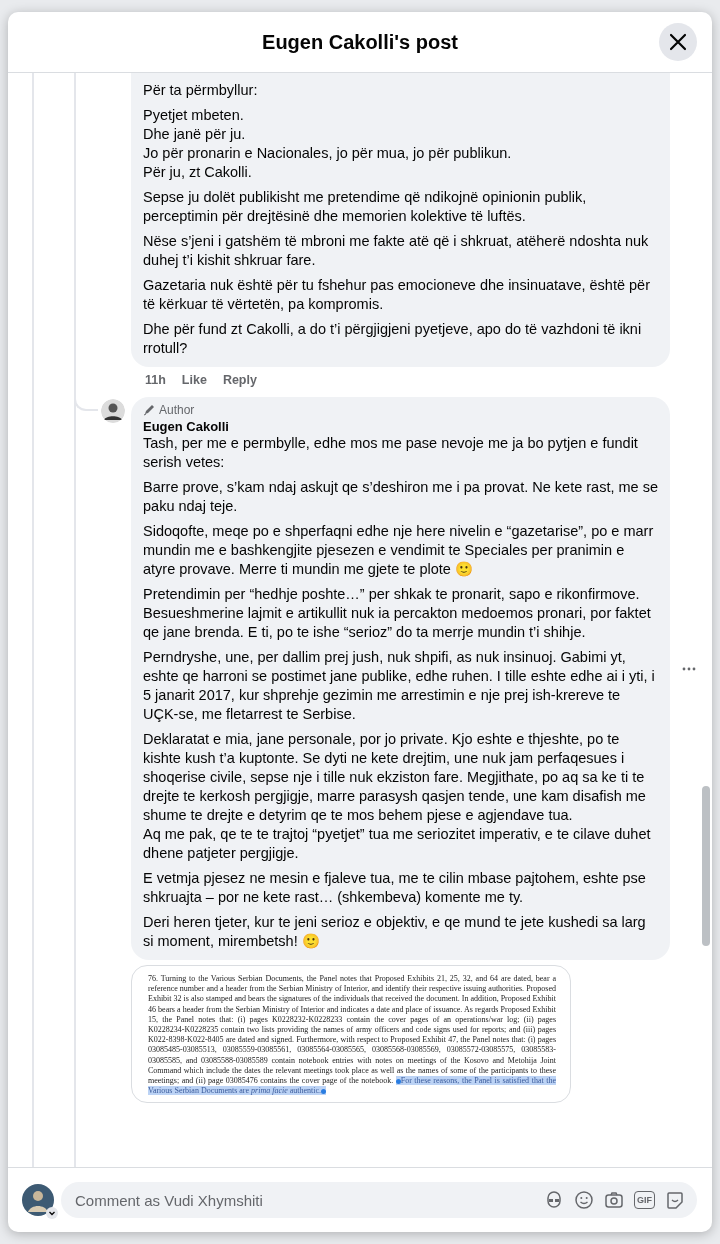 The image size is (720, 1244). What do you see at coordinates (584, 1200) in the screenshot?
I see `emoji-icon` at bounding box center [584, 1200].